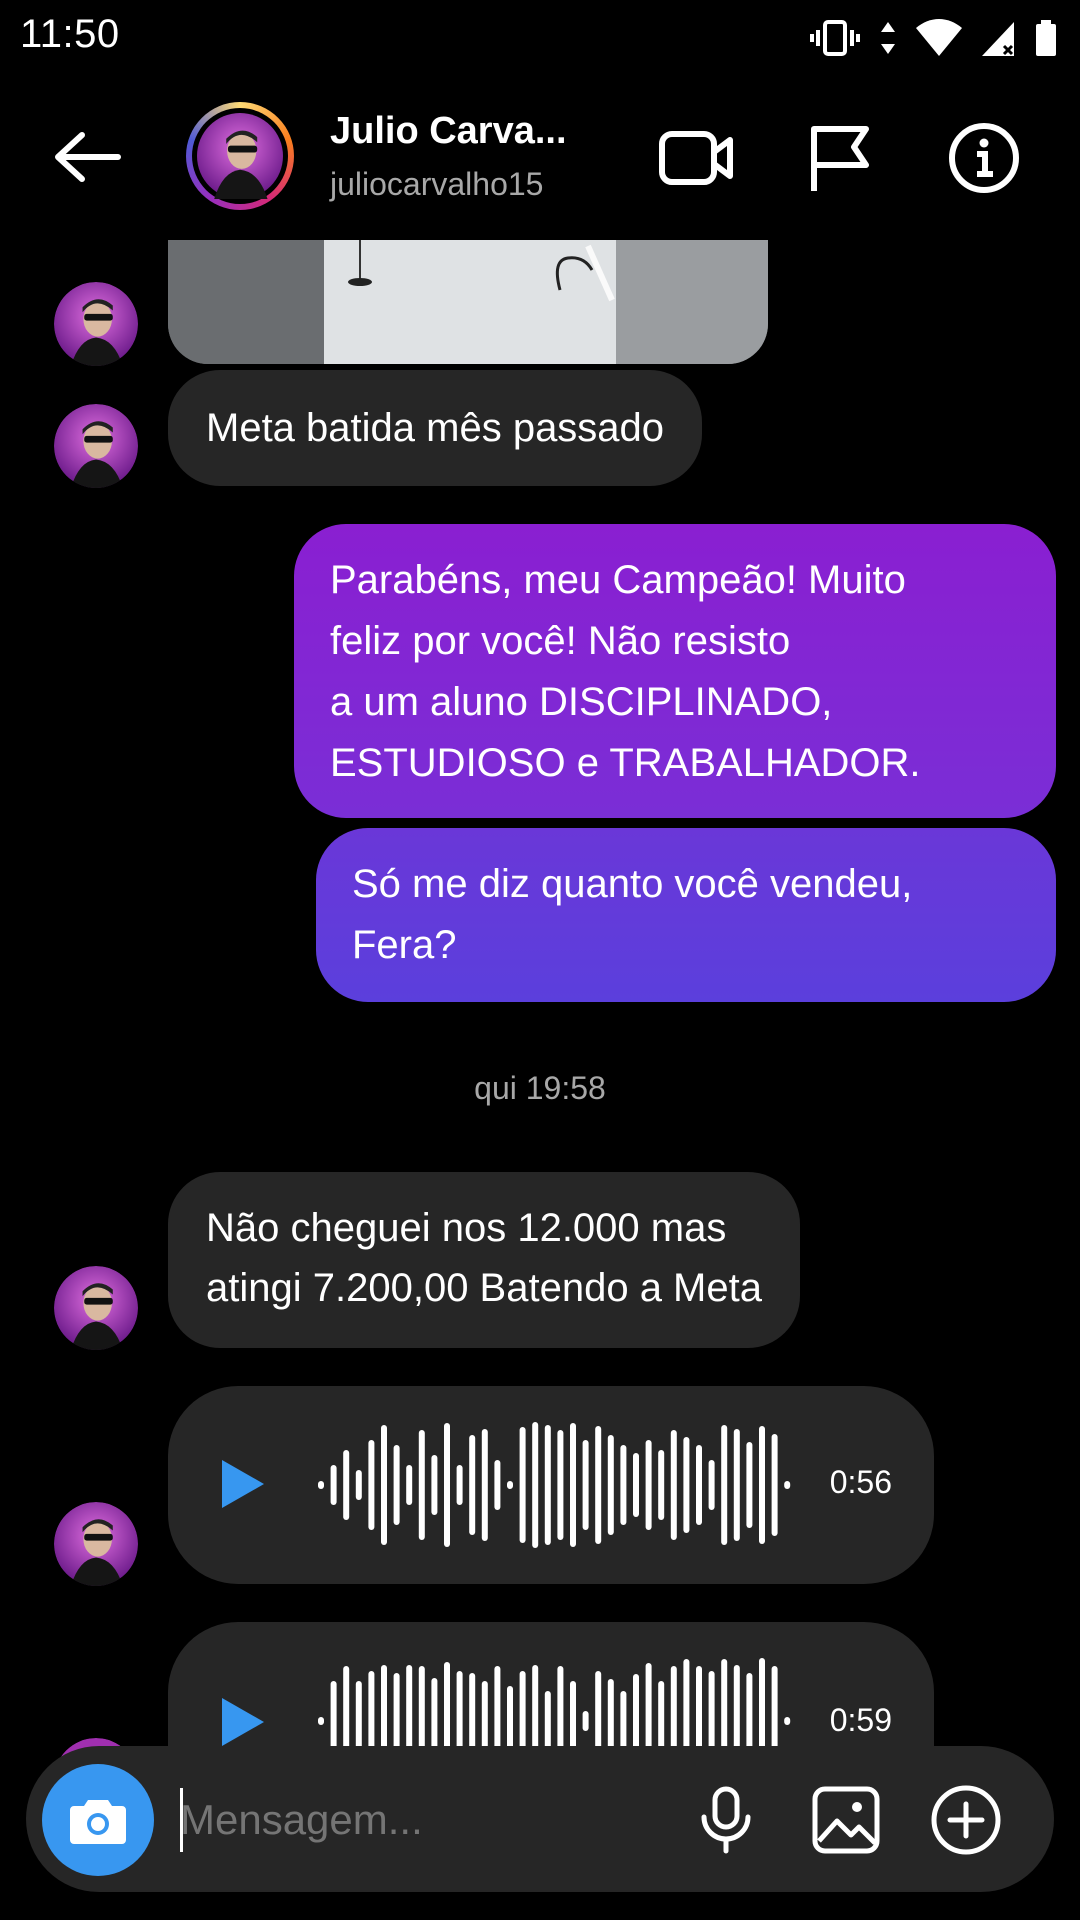 The height and width of the screenshot is (1920, 1080). I want to click on battery-icon, so click(1046, 38).